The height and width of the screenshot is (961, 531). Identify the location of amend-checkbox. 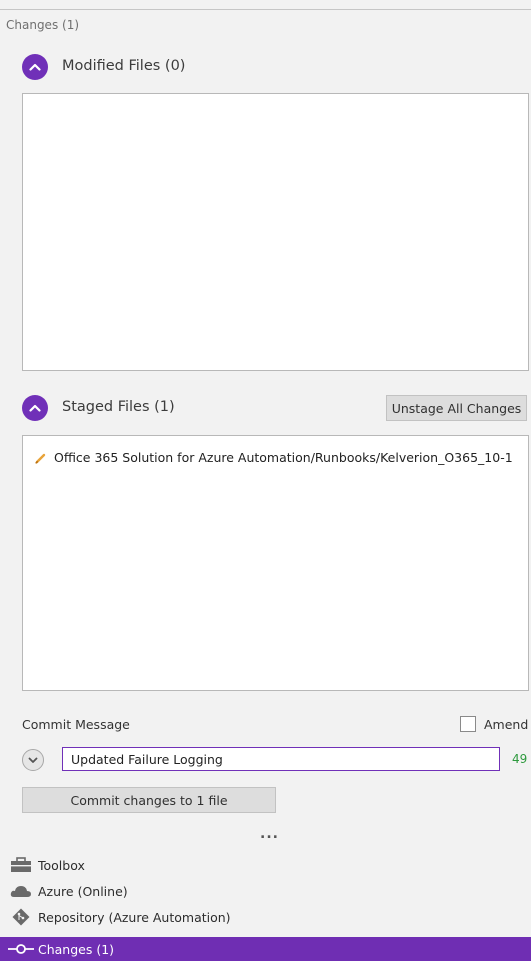
(468, 724).